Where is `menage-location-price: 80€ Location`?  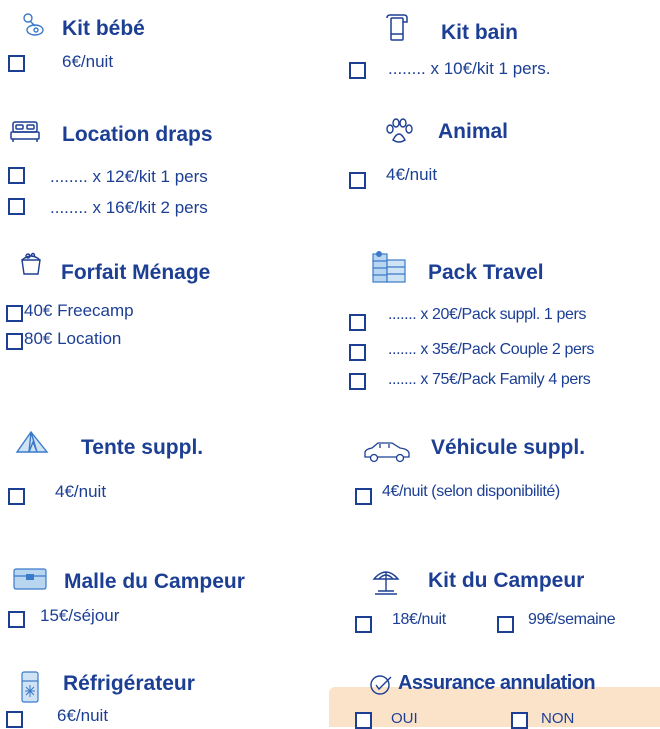 menage-location-price: 80€ Location is located at coordinates (73, 338).